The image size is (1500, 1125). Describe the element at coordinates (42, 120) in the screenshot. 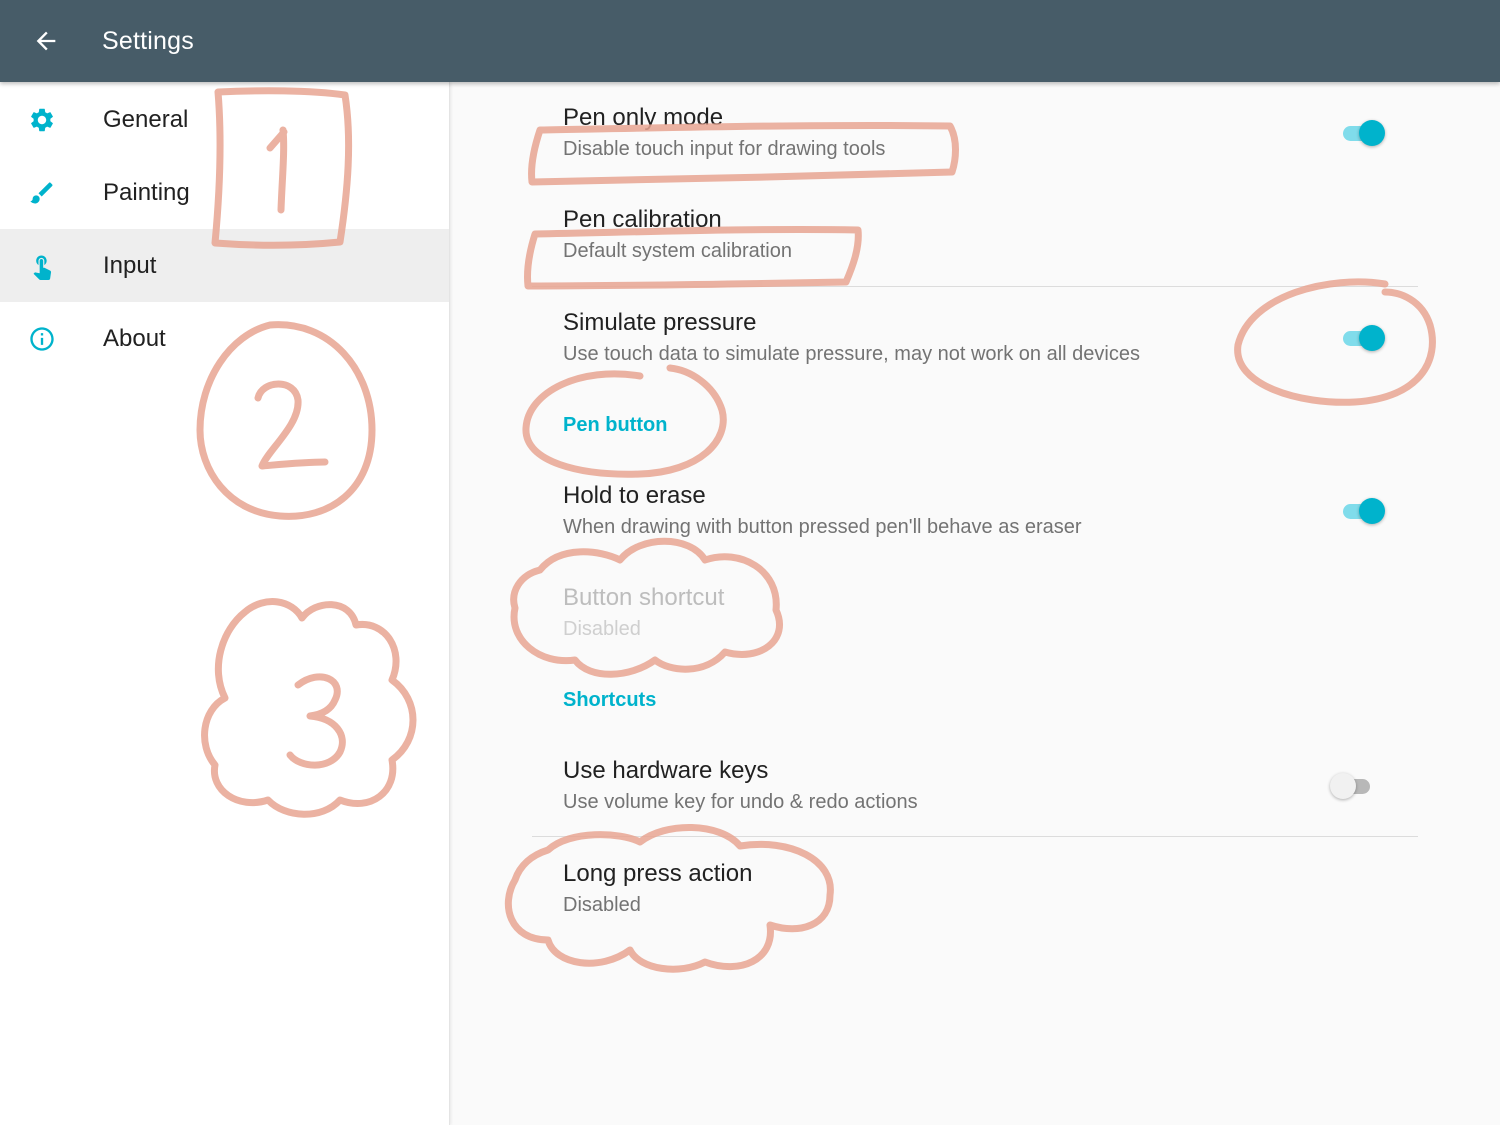

I see `gear-icon` at that location.